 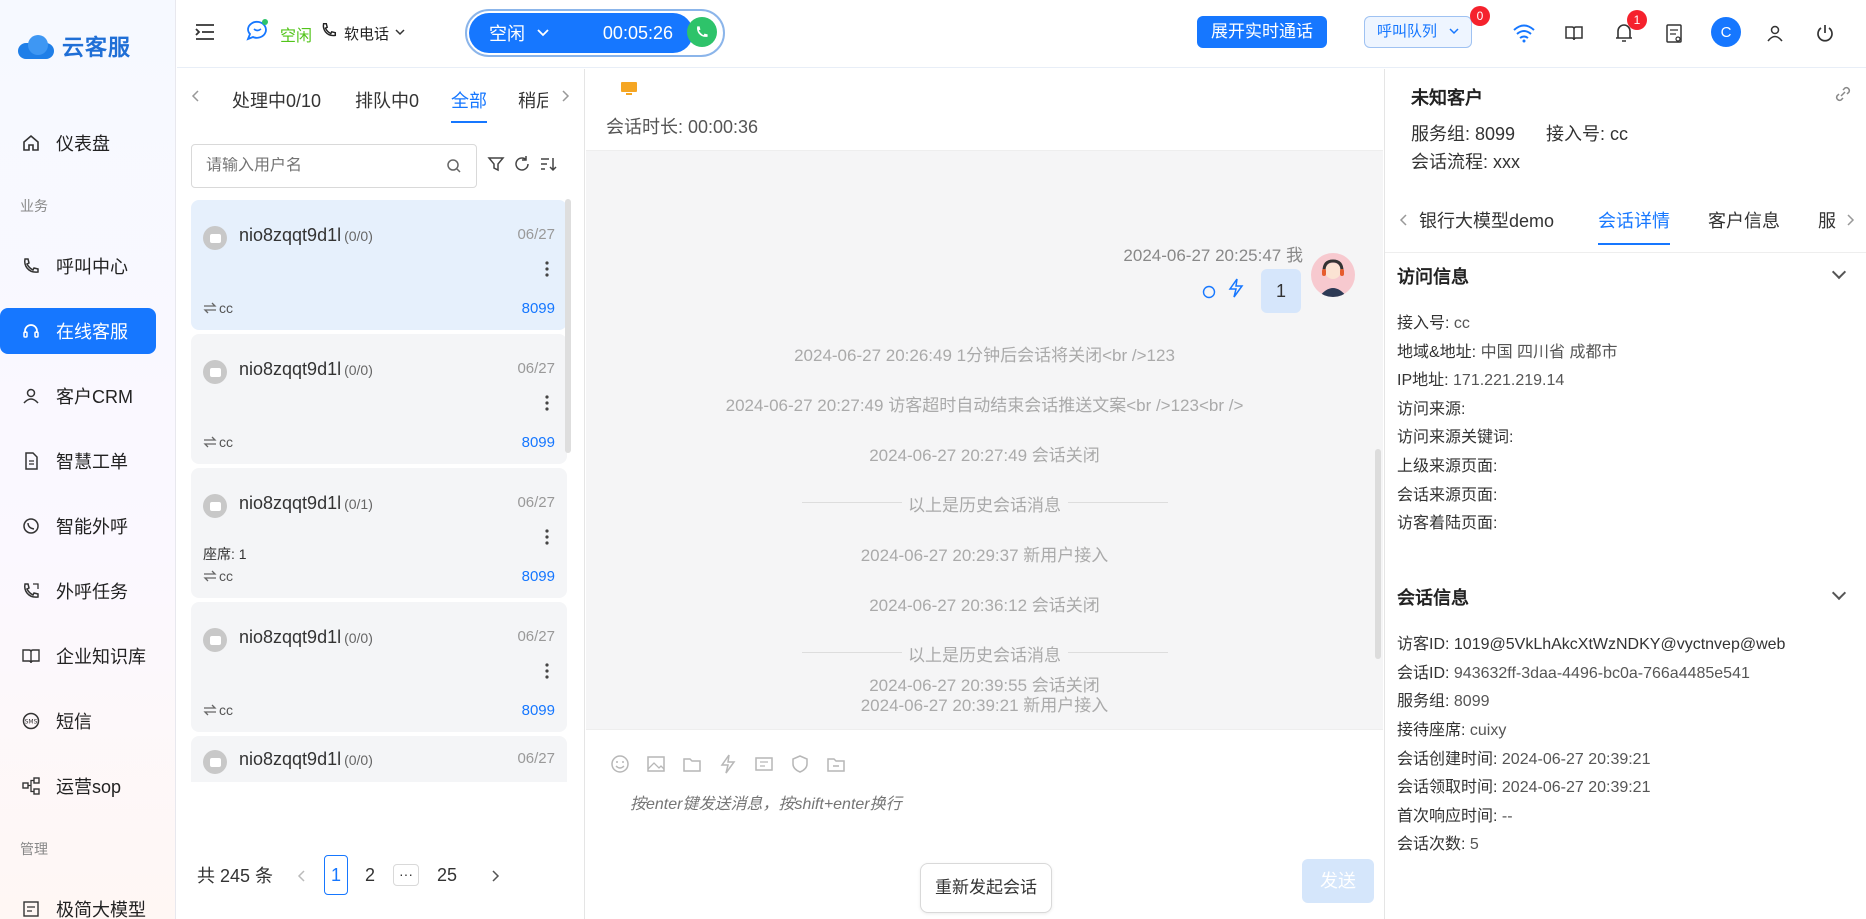 I want to click on sidebar-item-knowledge: 企业知识库, so click(x=78, y=656).